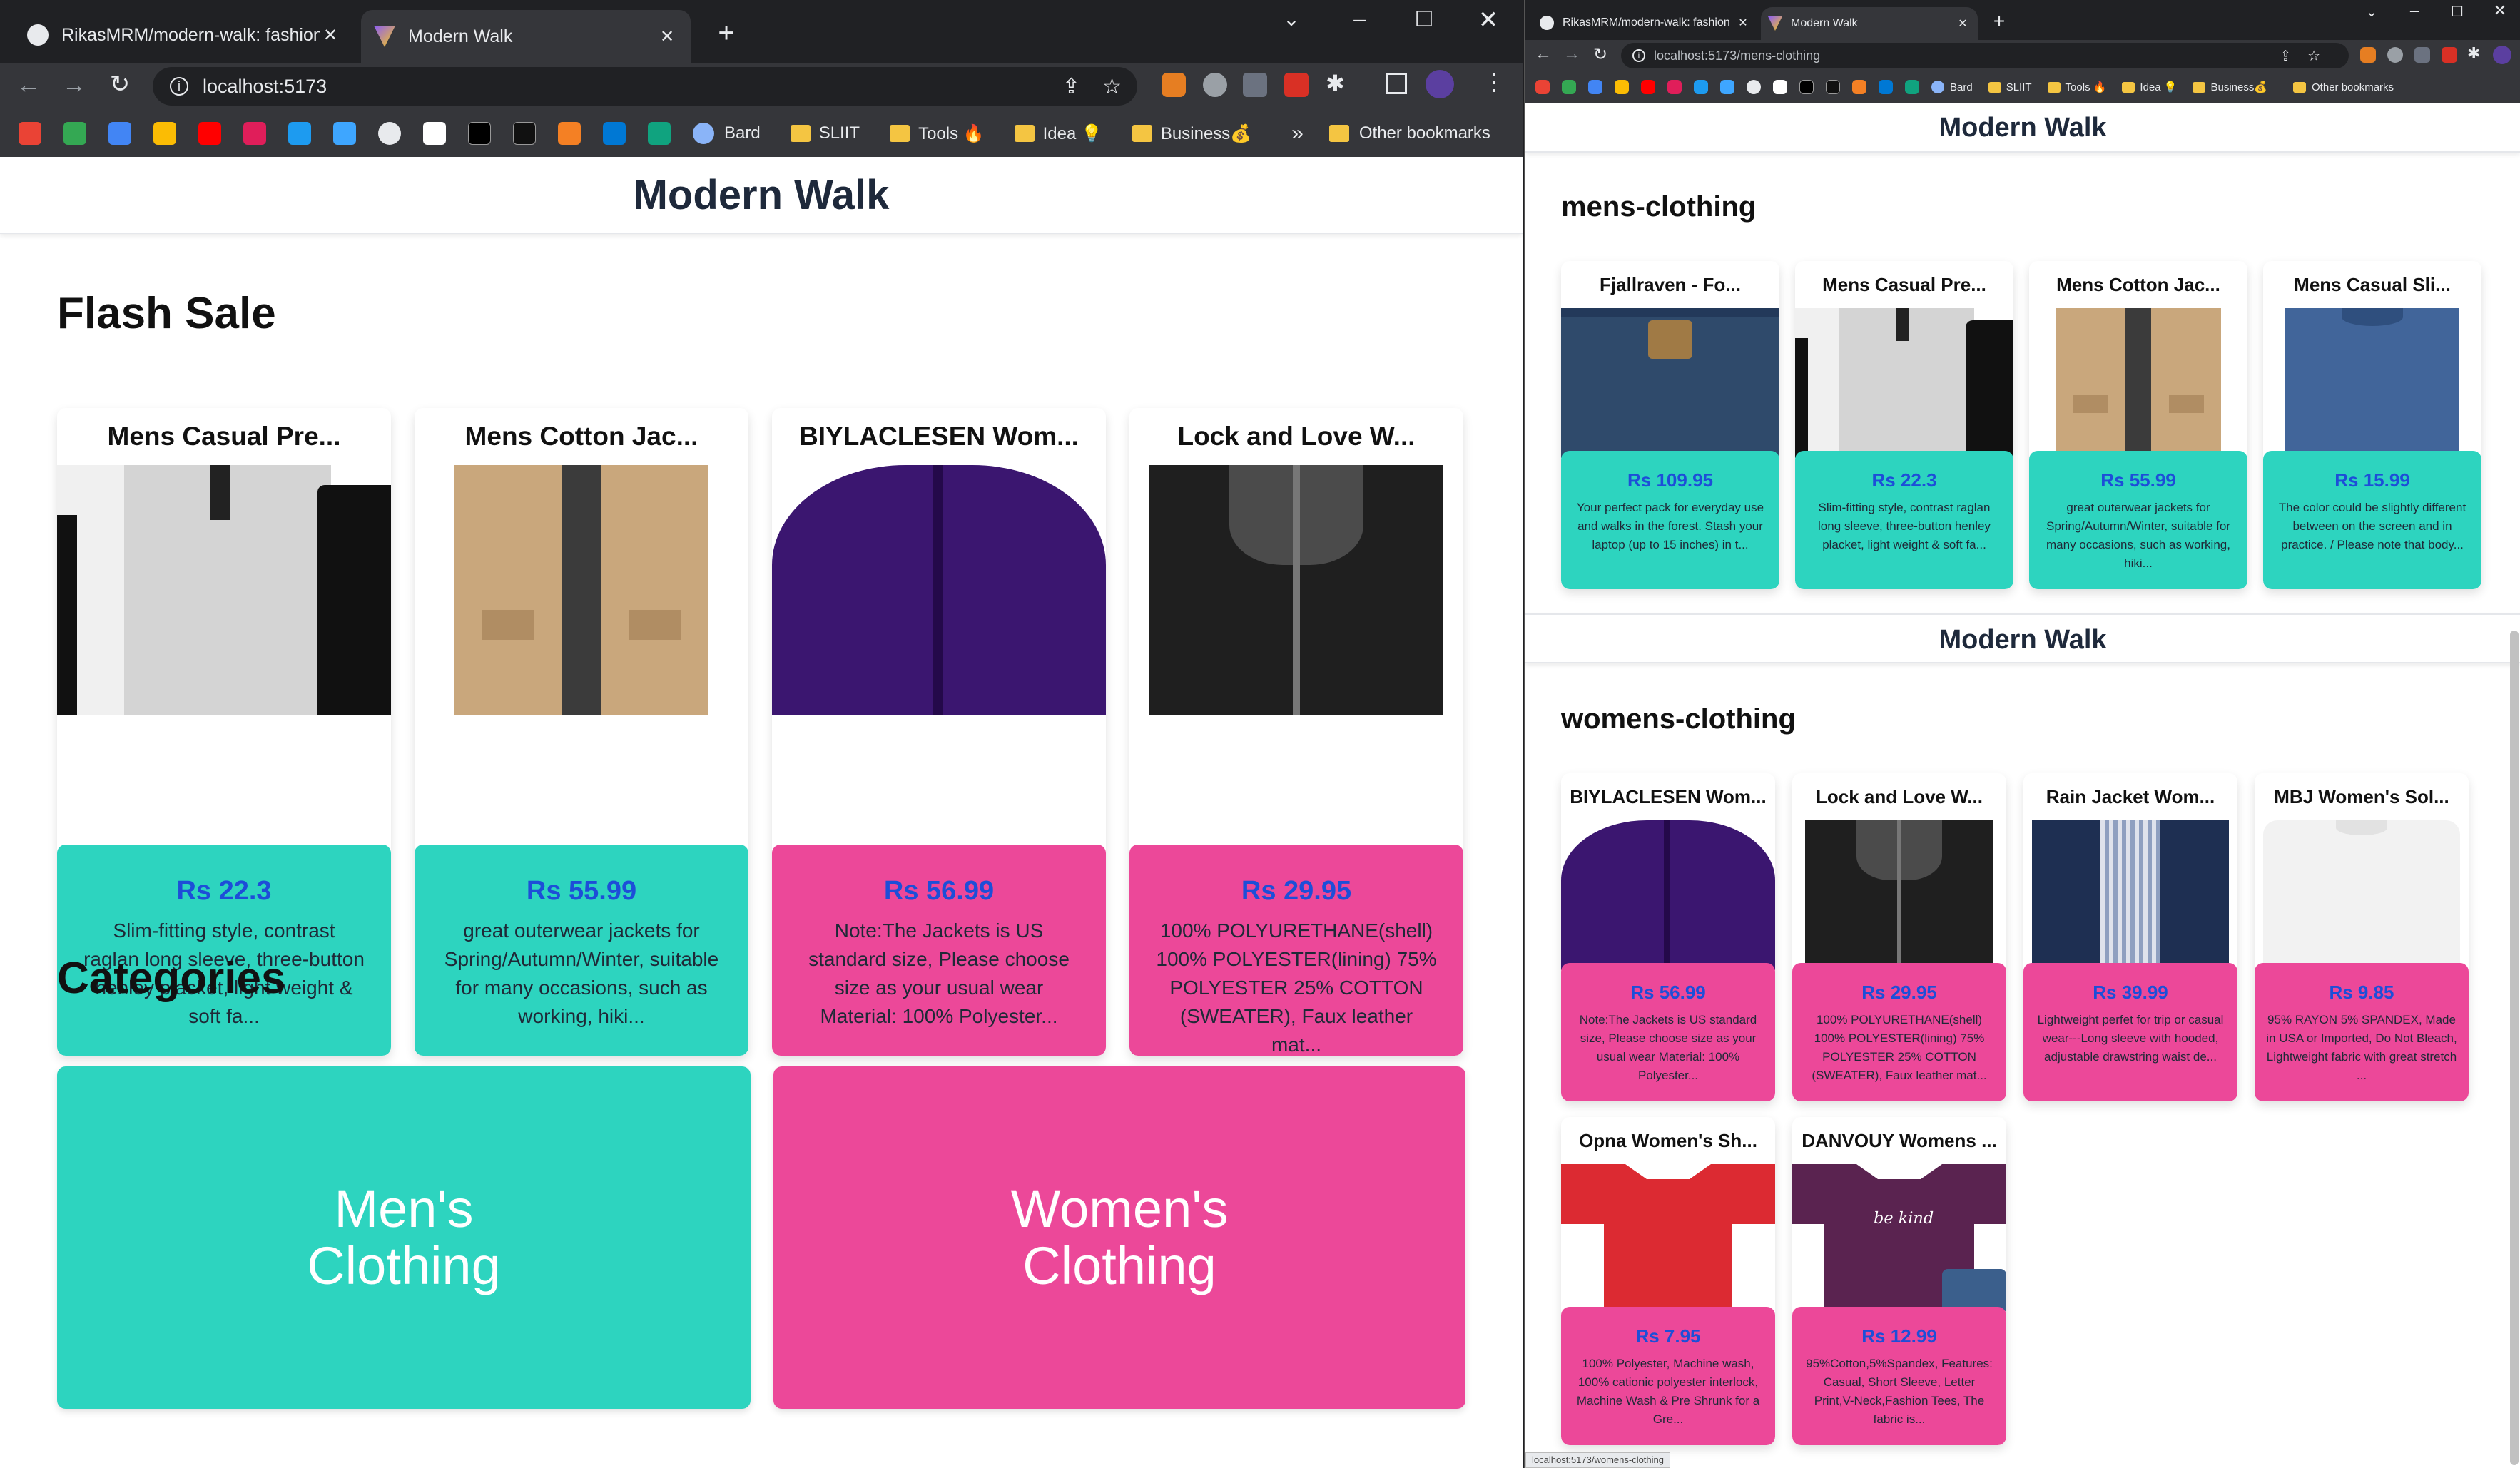  Describe the element at coordinates (1396, 83) in the screenshot. I see `sidepanel-icon` at that location.